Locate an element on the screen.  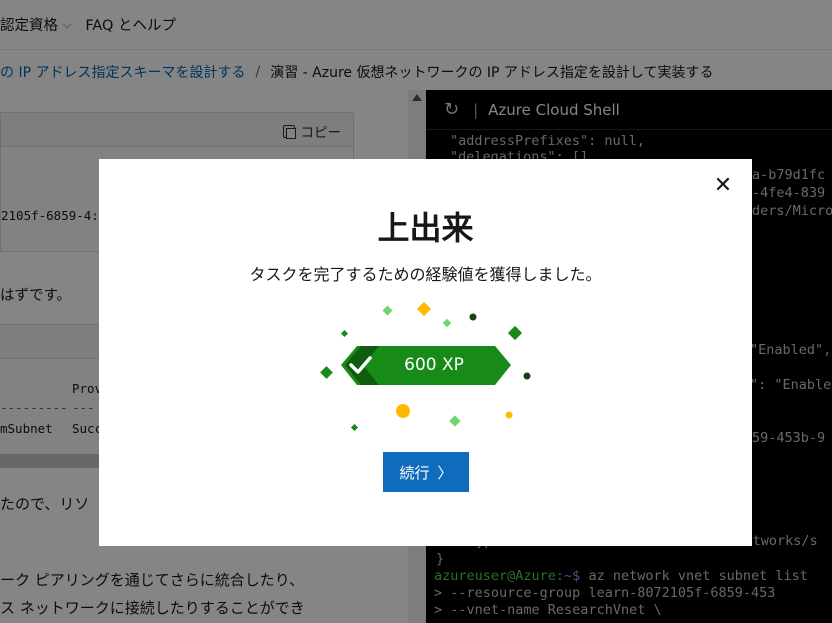
xp-amount: 600 XP is located at coordinates (434, 365).